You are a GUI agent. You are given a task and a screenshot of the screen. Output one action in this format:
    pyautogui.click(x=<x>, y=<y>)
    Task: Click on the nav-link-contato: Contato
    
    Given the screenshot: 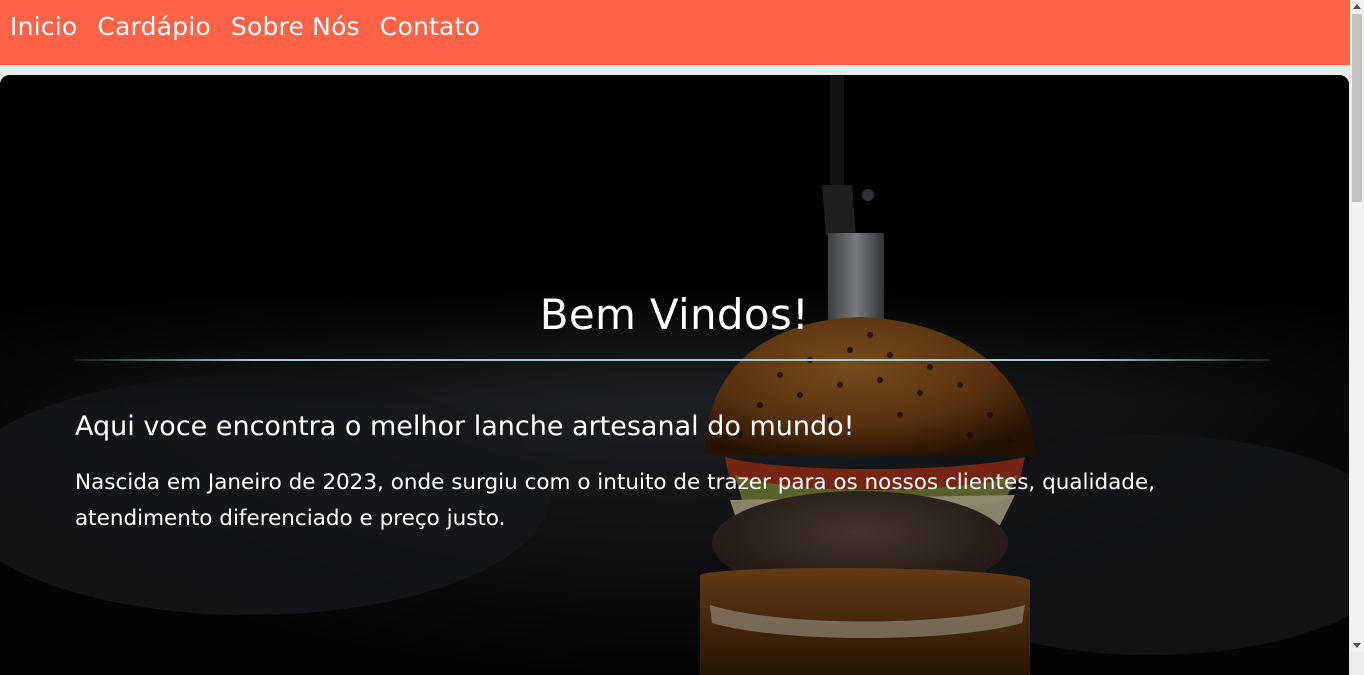 What is the action you would take?
    pyautogui.click(x=430, y=26)
    